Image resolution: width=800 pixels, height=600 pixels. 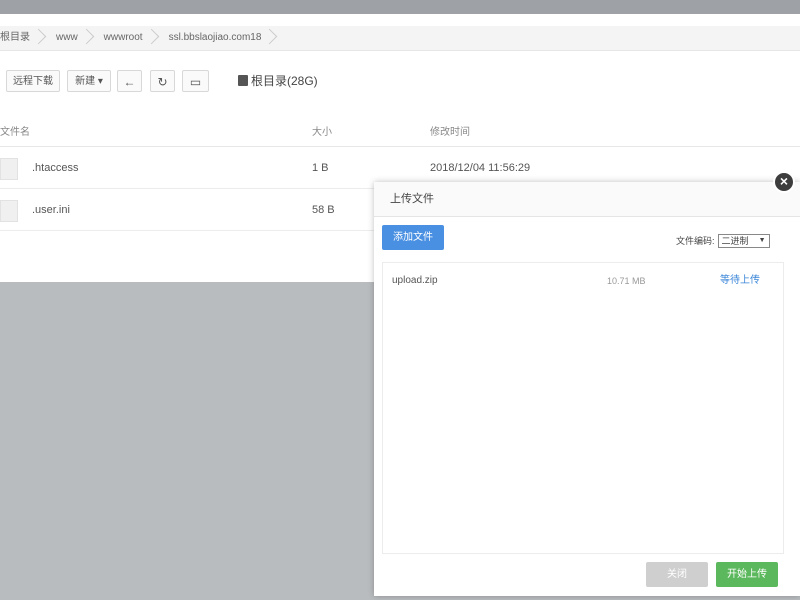 I want to click on caret-down-icon: ▾, so click(x=100, y=81).